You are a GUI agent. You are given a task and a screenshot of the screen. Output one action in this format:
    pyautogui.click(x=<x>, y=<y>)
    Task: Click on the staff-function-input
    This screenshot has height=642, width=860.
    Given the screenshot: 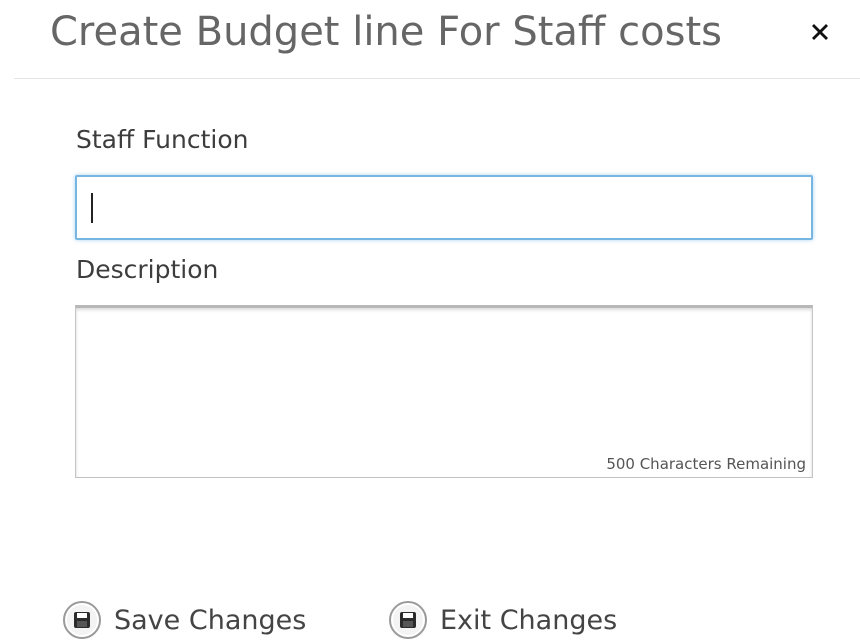 What is the action you would take?
    pyautogui.click(x=444, y=207)
    